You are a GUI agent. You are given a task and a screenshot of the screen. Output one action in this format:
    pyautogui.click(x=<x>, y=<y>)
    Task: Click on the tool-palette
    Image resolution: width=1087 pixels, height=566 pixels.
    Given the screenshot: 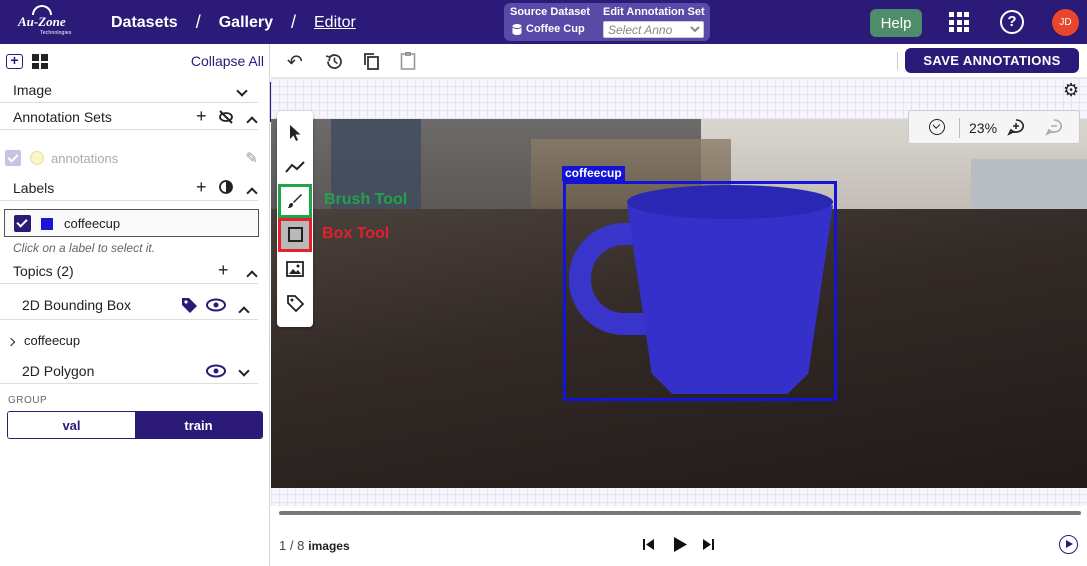 What is the action you would take?
    pyautogui.click(x=295, y=219)
    